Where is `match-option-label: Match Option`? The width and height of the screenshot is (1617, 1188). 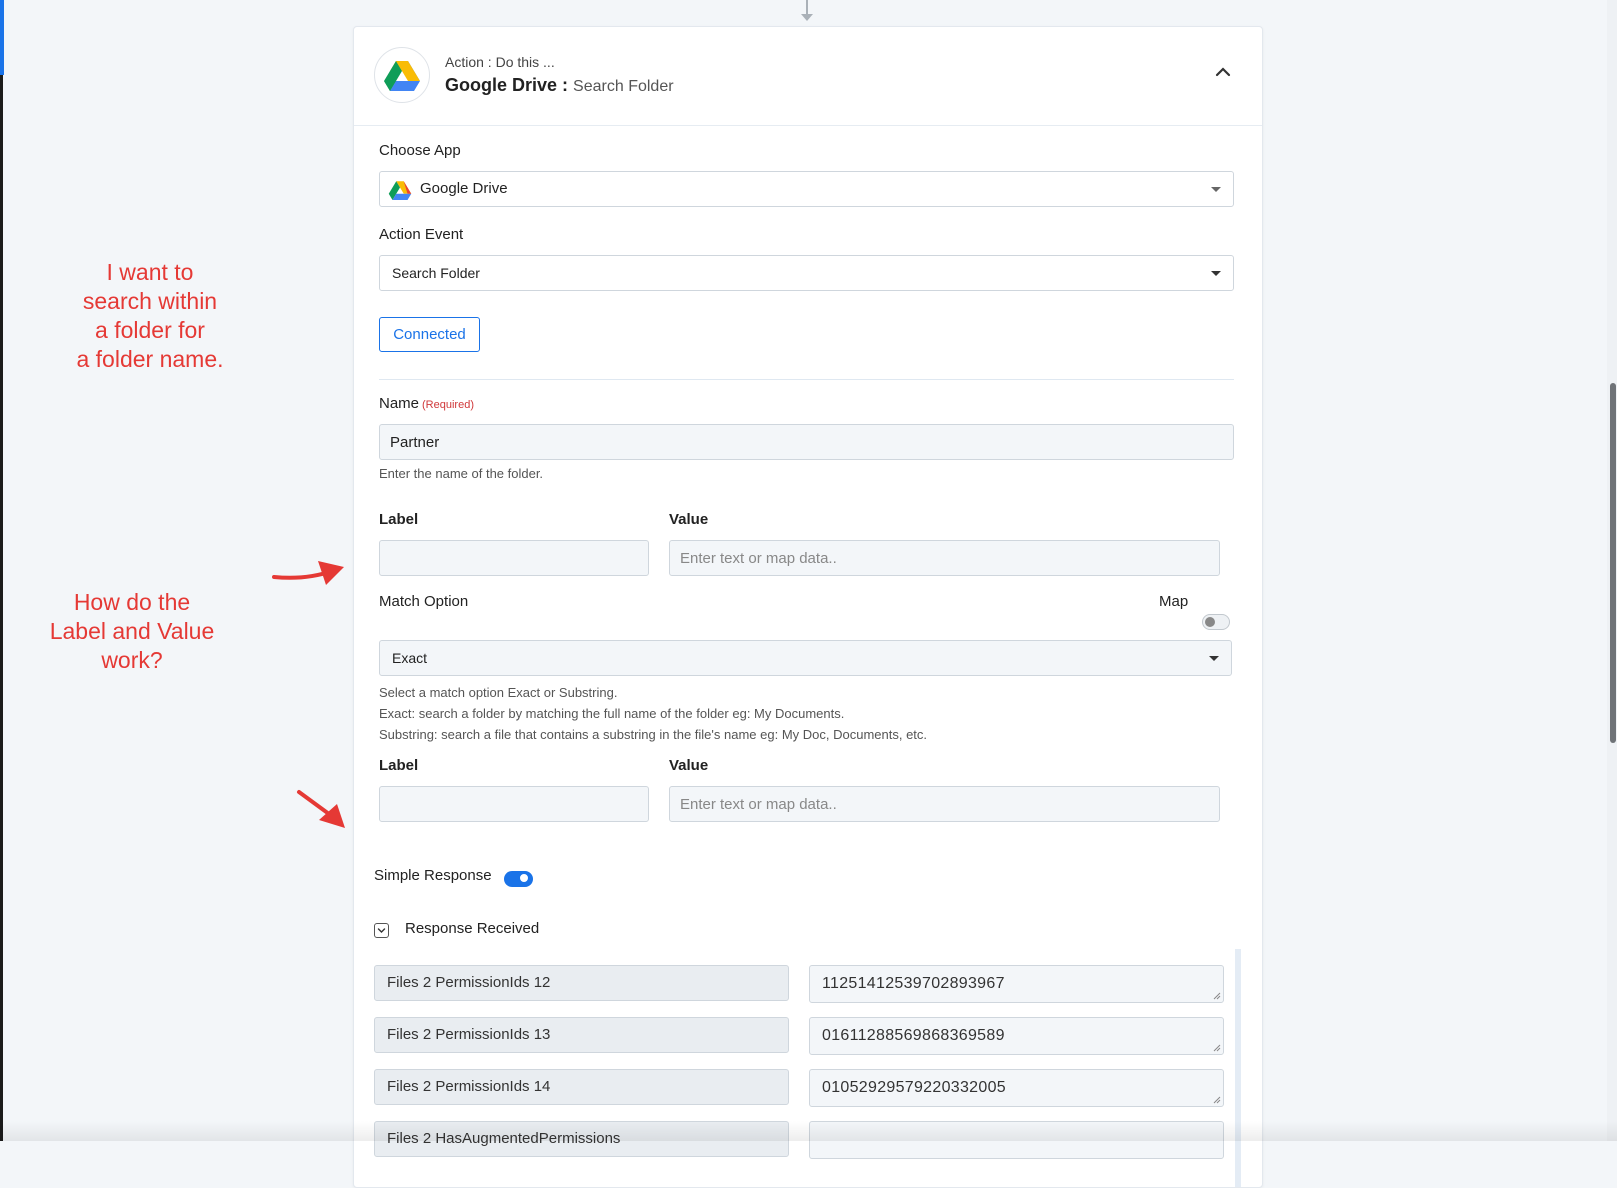 match-option-label: Match Option is located at coordinates (424, 601).